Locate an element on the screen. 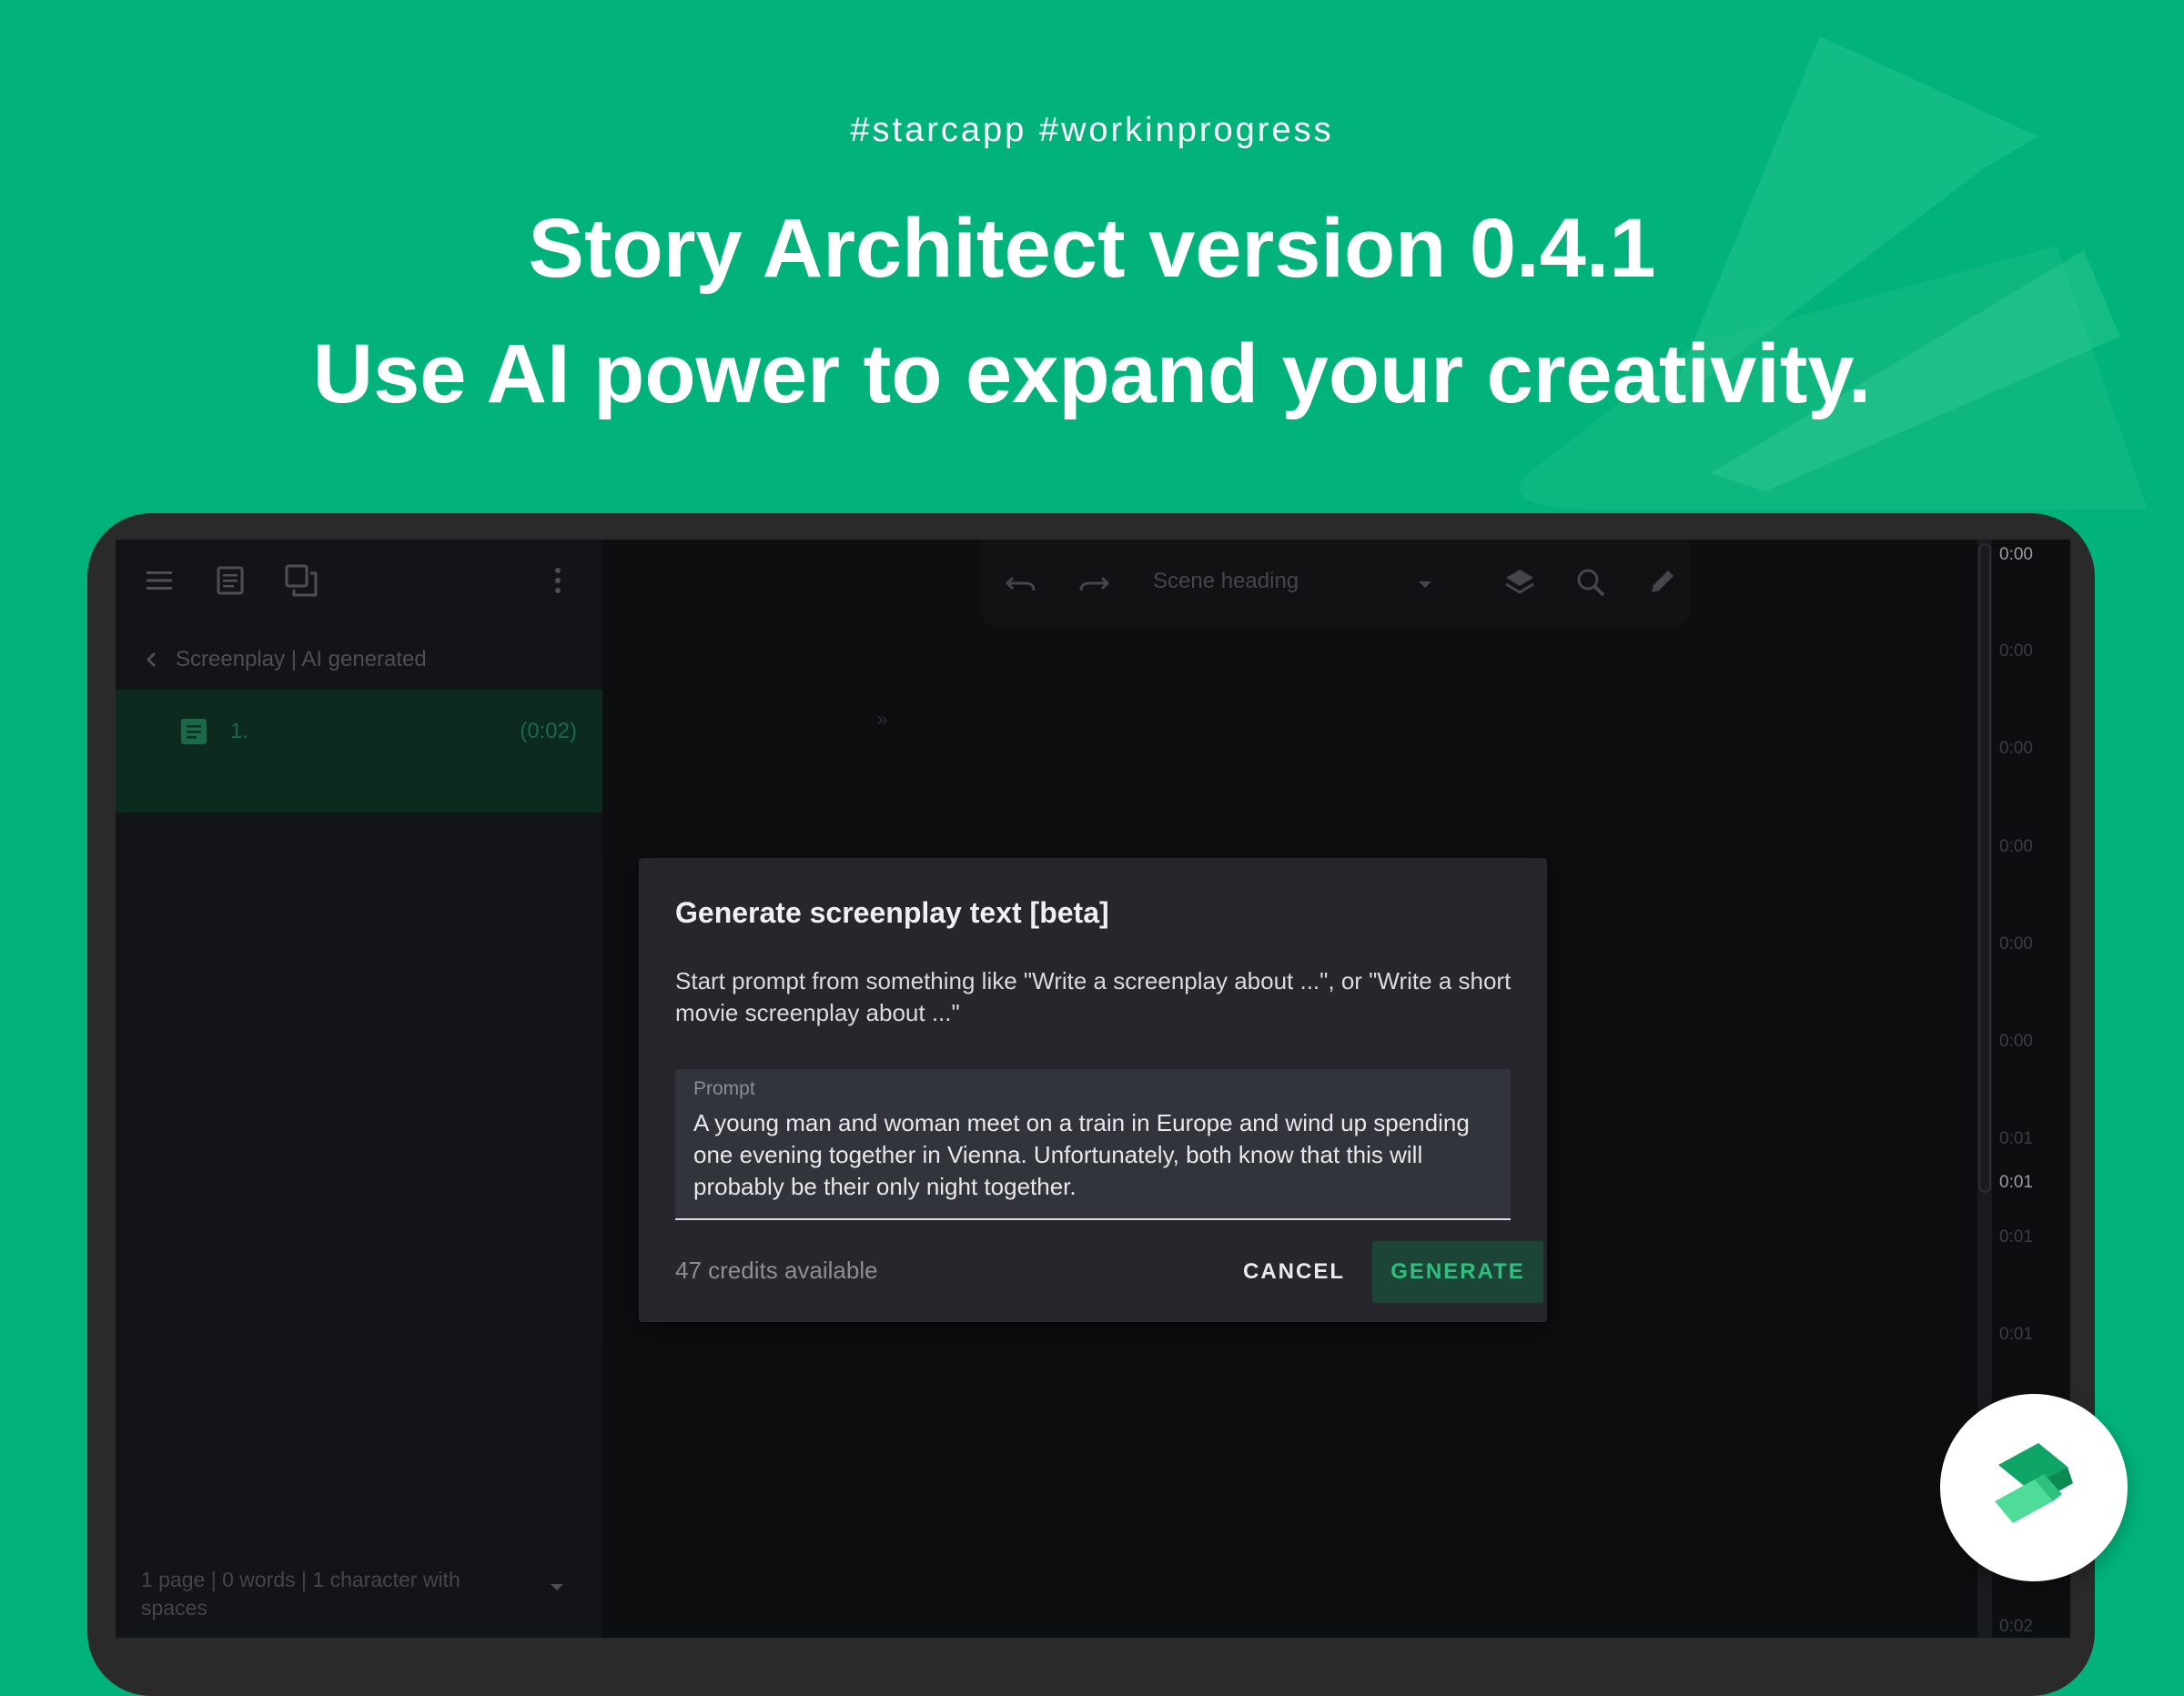 The height and width of the screenshot is (1696, 2184). headline-version: Story Architect version 0.4.1 is located at coordinates (1092, 248).